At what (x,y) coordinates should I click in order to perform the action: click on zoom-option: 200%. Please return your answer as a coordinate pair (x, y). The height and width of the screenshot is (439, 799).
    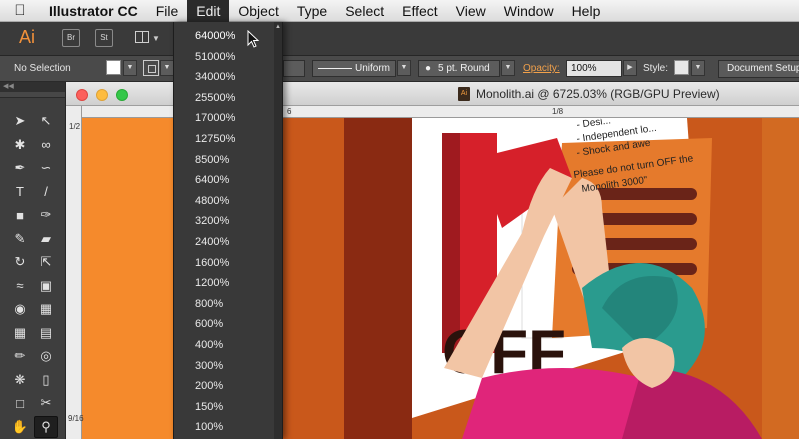
    Looking at the image, I should click on (224, 386).